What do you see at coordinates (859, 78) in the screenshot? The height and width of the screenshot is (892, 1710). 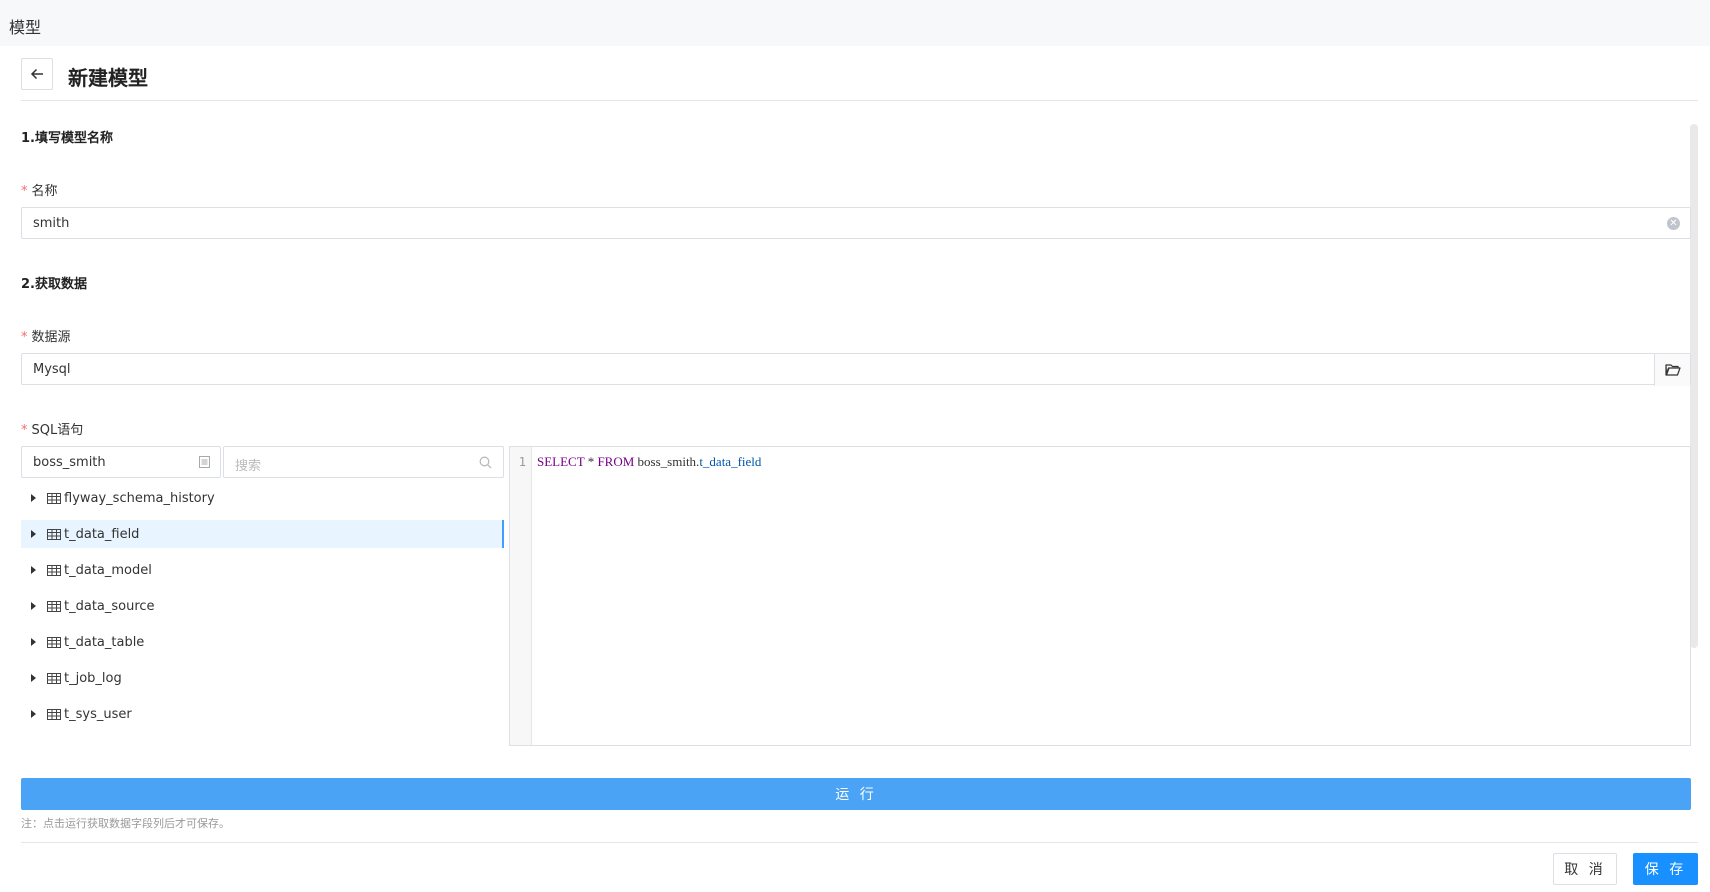 I see `page-header: 新建模型` at bounding box center [859, 78].